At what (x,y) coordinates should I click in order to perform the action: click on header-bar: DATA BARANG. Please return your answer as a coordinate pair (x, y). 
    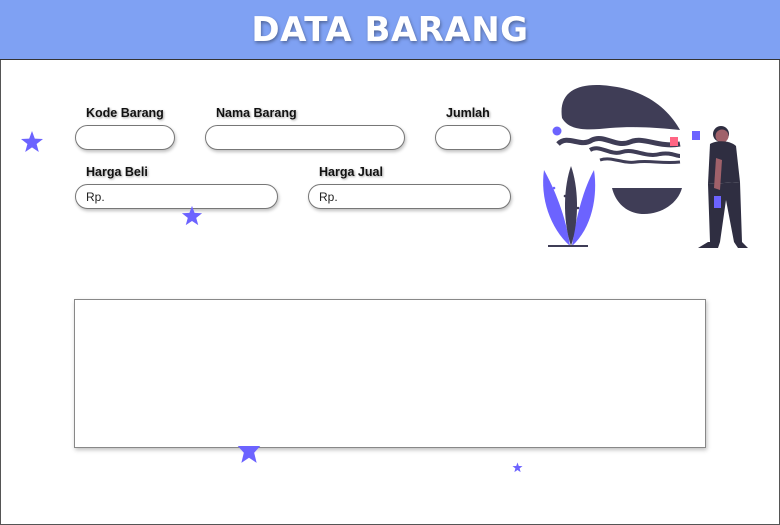
    Looking at the image, I should click on (390, 30).